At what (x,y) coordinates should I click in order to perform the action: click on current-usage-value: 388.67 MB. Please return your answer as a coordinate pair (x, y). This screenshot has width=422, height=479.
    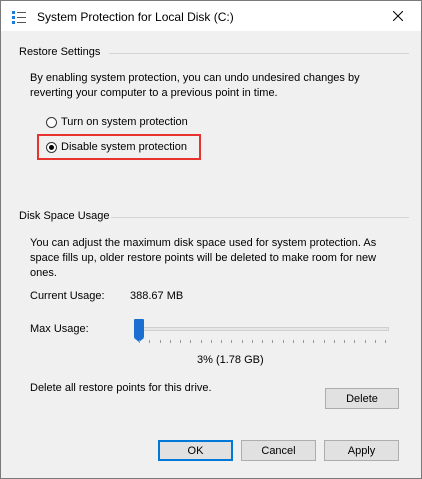
    Looking at the image, I should click on (157, 296).